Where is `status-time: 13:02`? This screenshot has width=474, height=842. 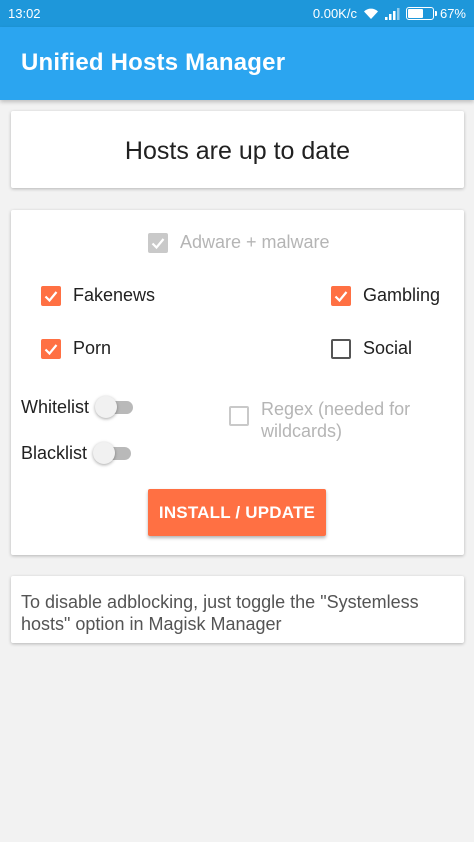 status-time: 13:02 is located at coordinates (24, 13).